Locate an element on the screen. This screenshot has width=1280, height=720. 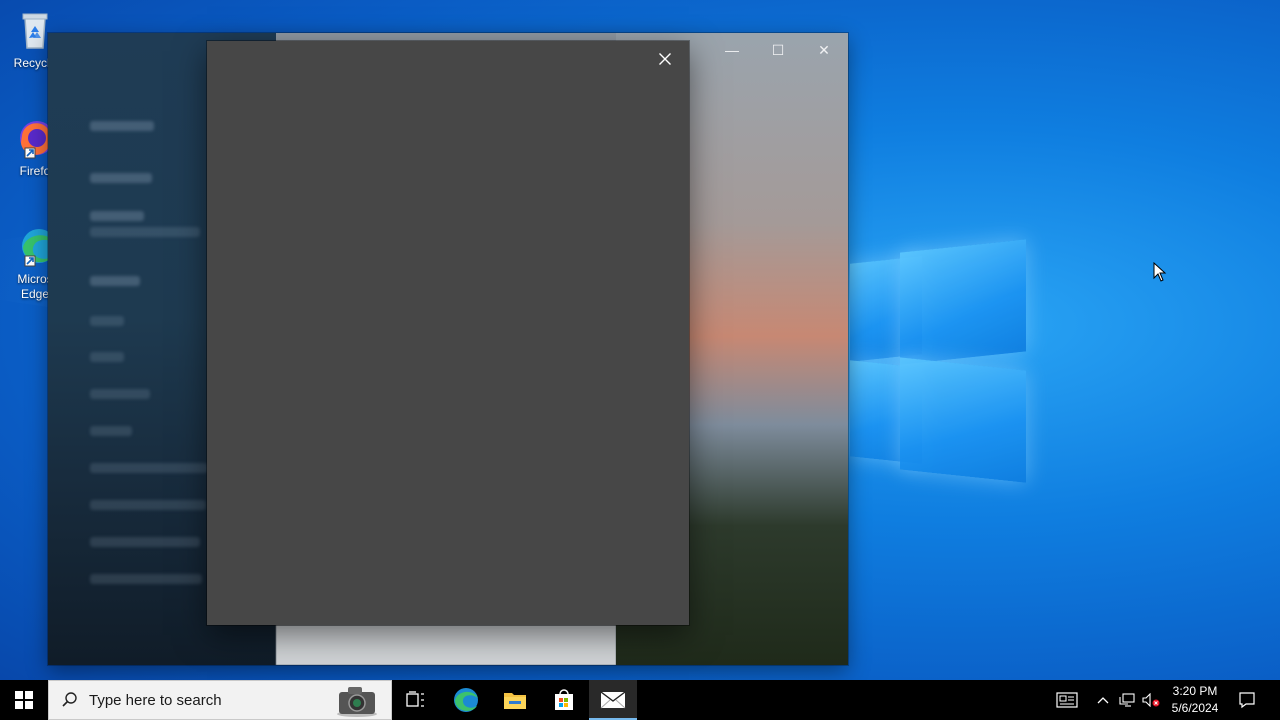
mail-icon is located at coordinates (613, 700).